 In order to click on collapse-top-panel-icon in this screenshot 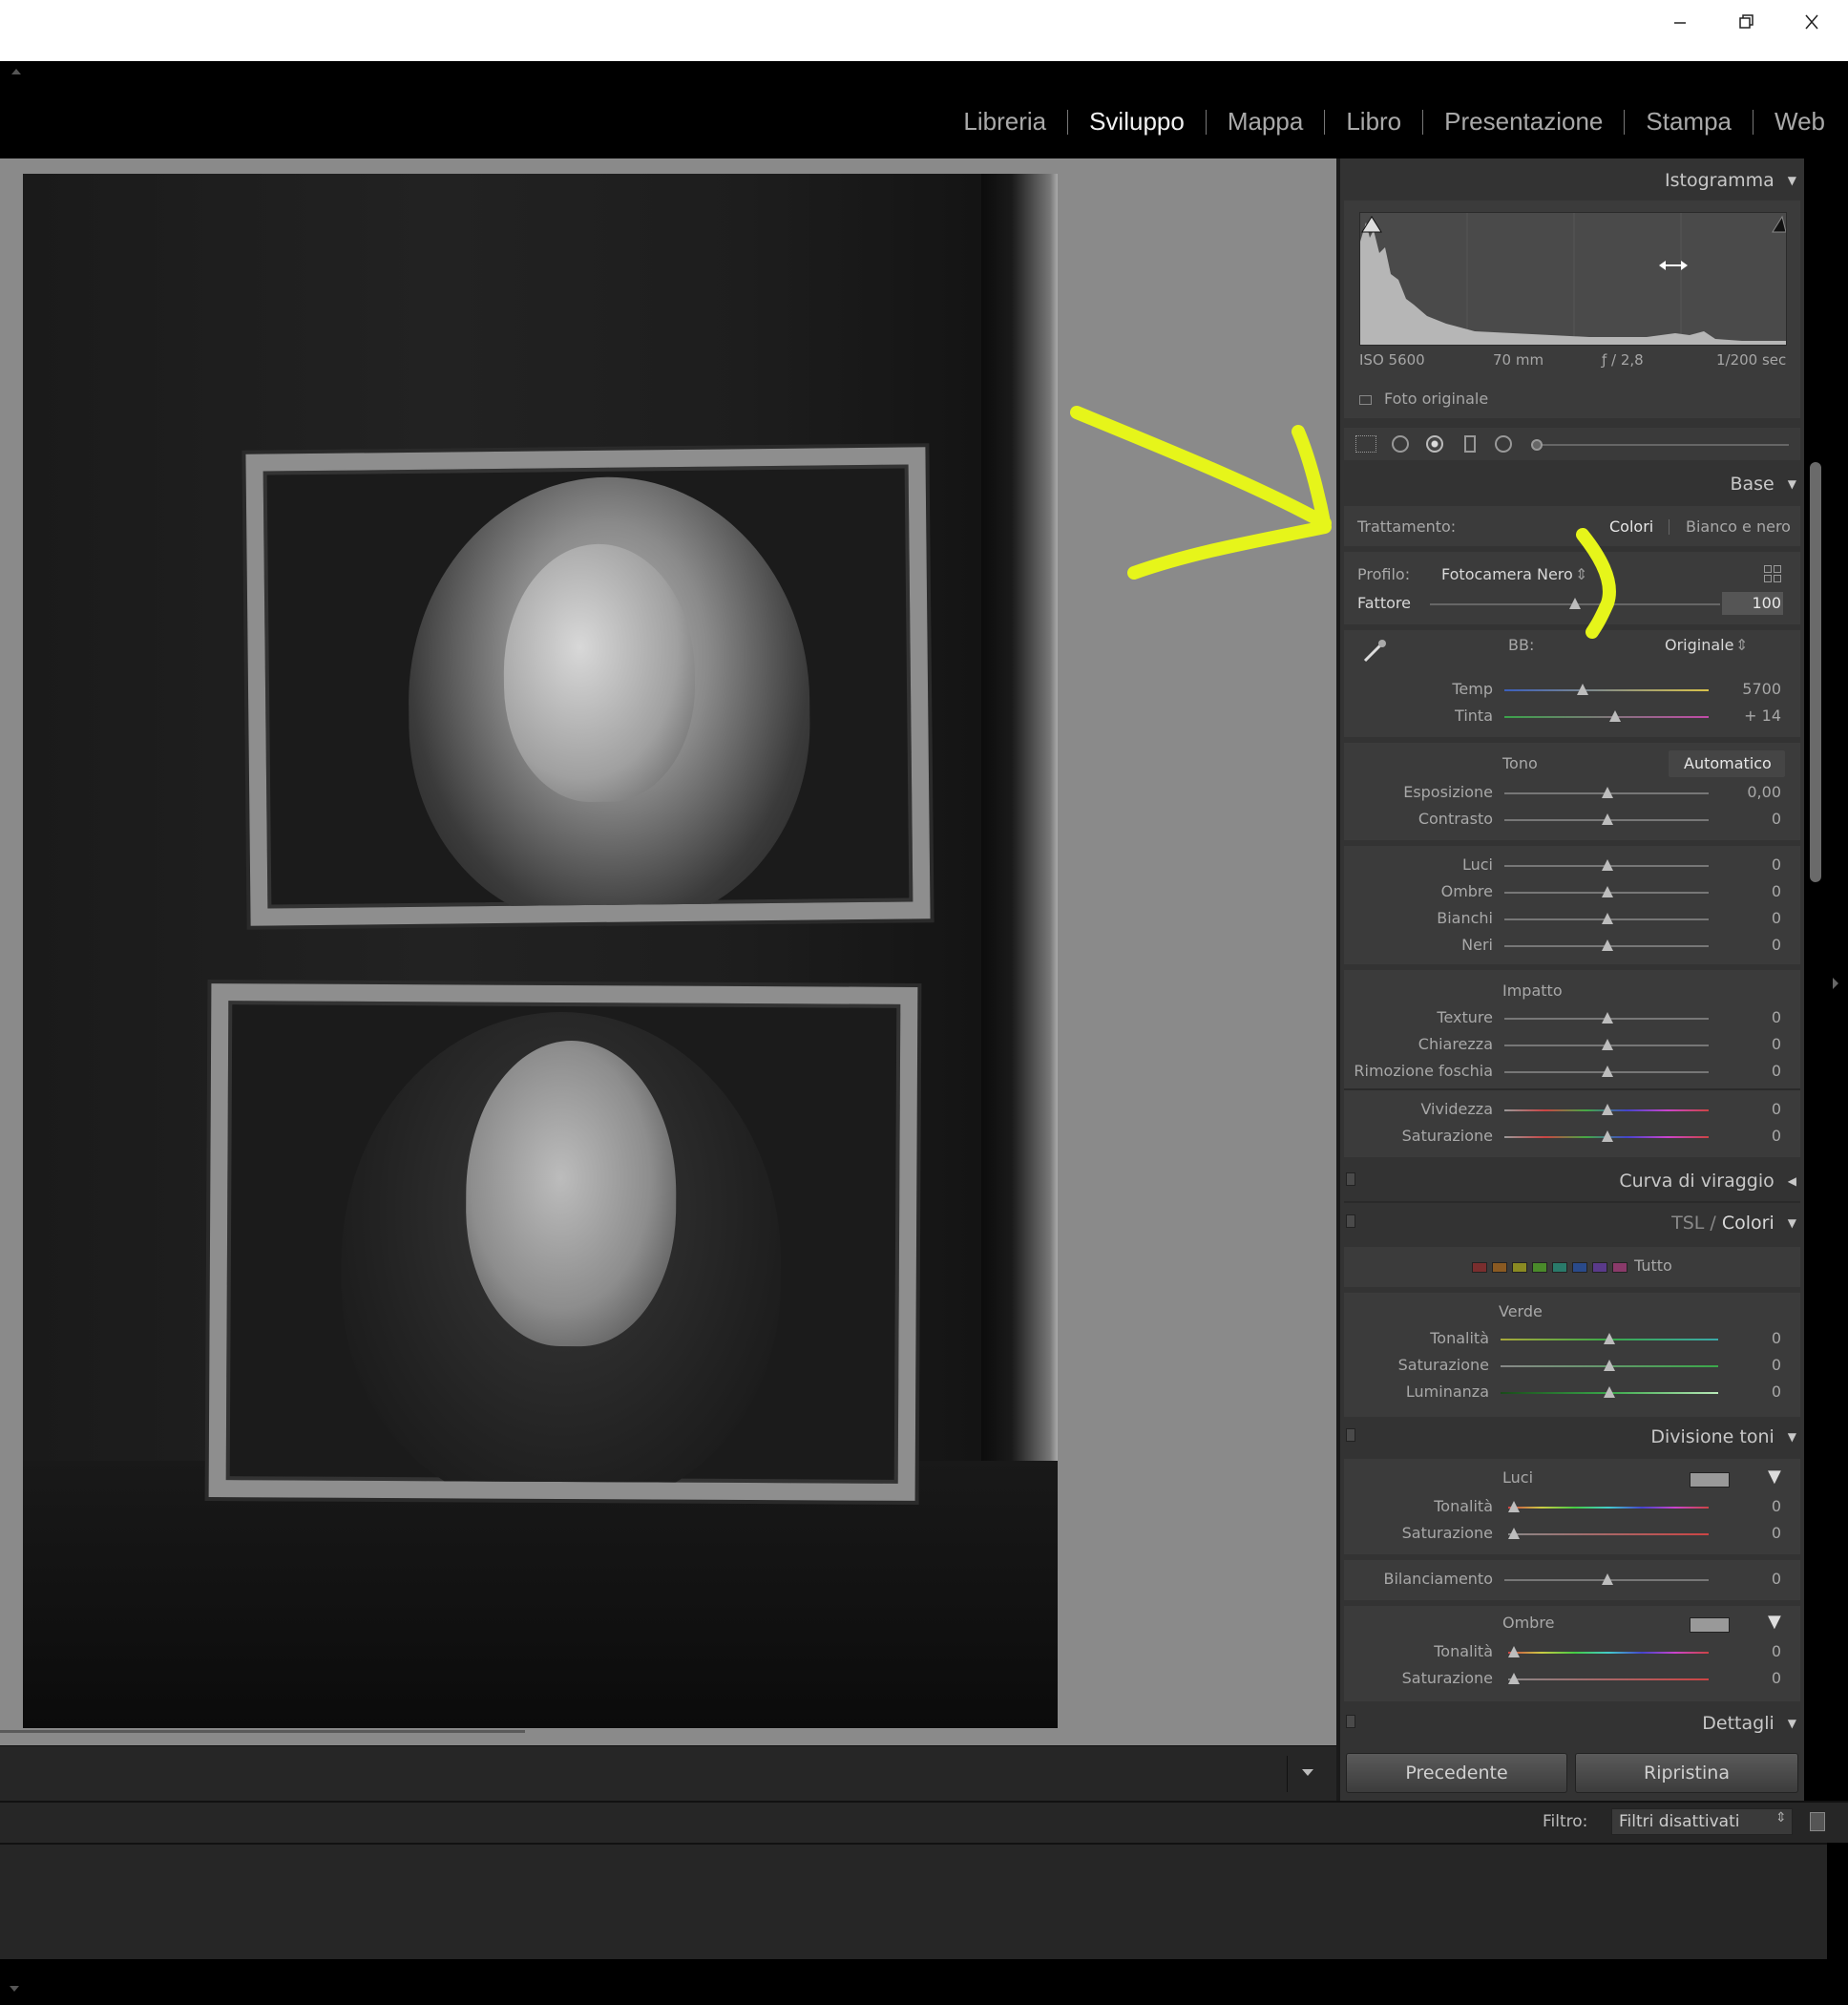, I will do `click(16, 71)`.